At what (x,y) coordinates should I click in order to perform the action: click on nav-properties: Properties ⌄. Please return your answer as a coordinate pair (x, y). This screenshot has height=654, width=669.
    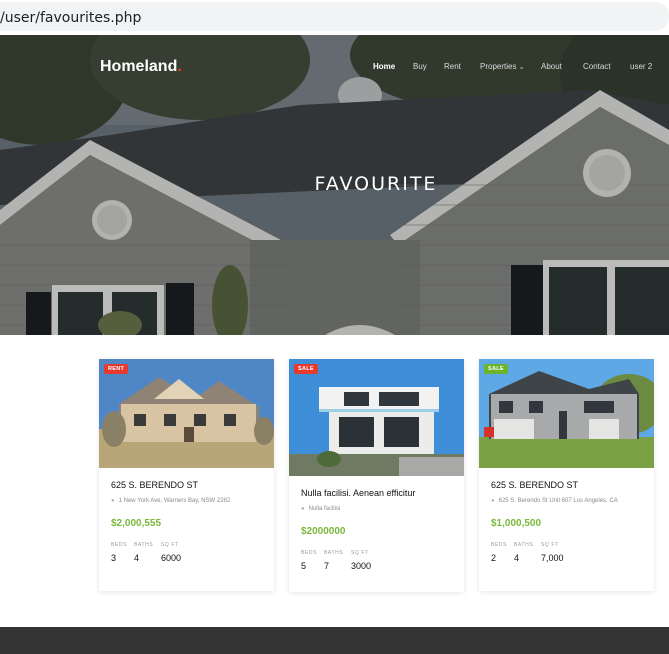
    Looking at the image, I should click on (502, 66).